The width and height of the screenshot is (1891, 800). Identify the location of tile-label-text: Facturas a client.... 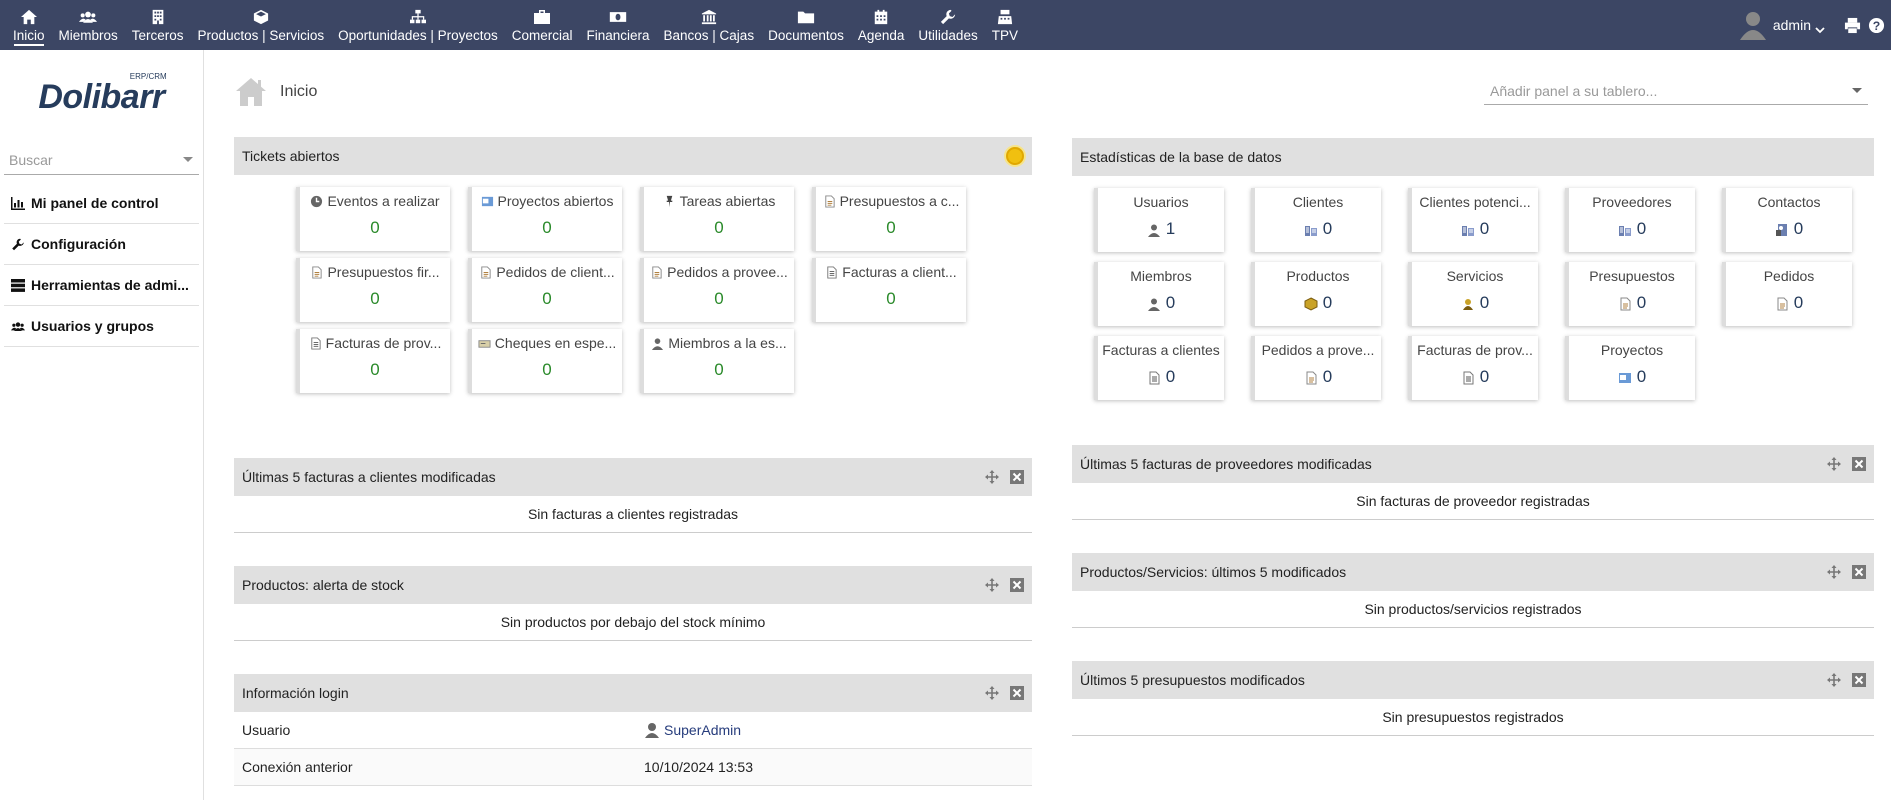
(899, 272).